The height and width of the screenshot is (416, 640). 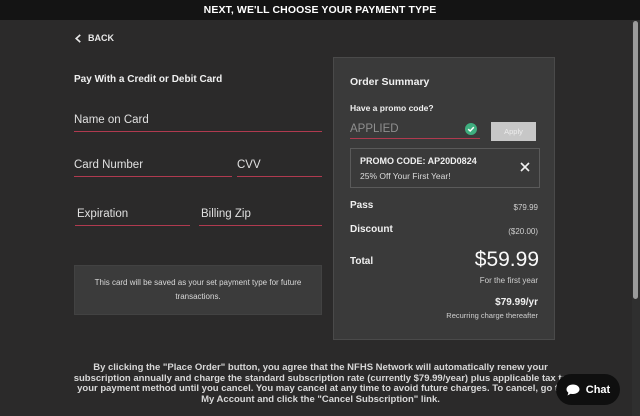 I want to click on applied-promo-description: 25% Off Your First Year!, so click(x=405, y=176).